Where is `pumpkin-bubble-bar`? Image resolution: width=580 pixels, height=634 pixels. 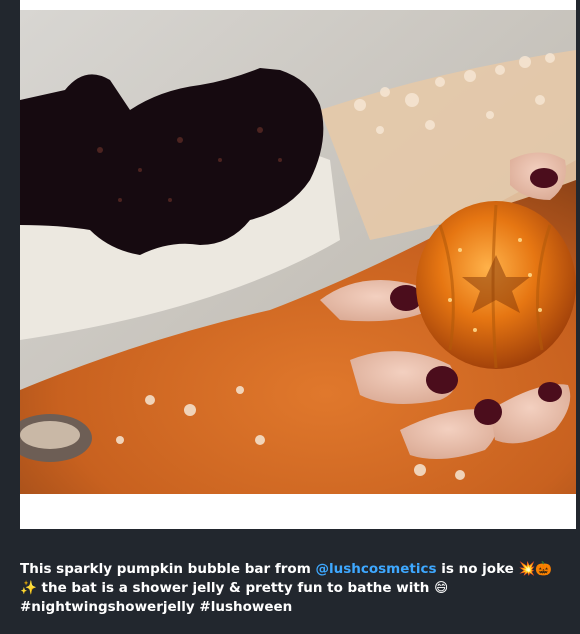
pumpkin-bubble-bar is located at coordinates (496, 285).